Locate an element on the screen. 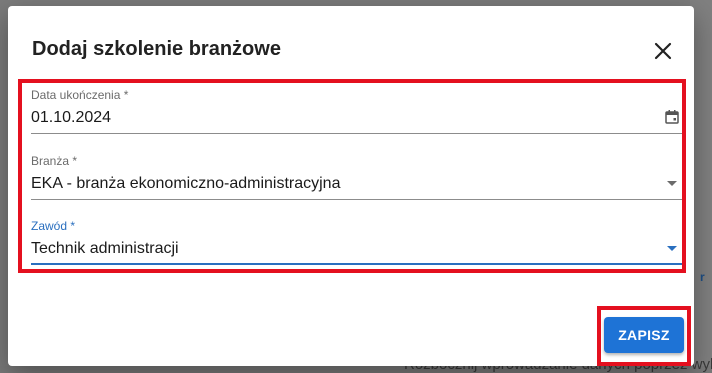 The width and height of the screenshot is (712, 373). profession-label: Zawód * is located at coordinates (53, 226).